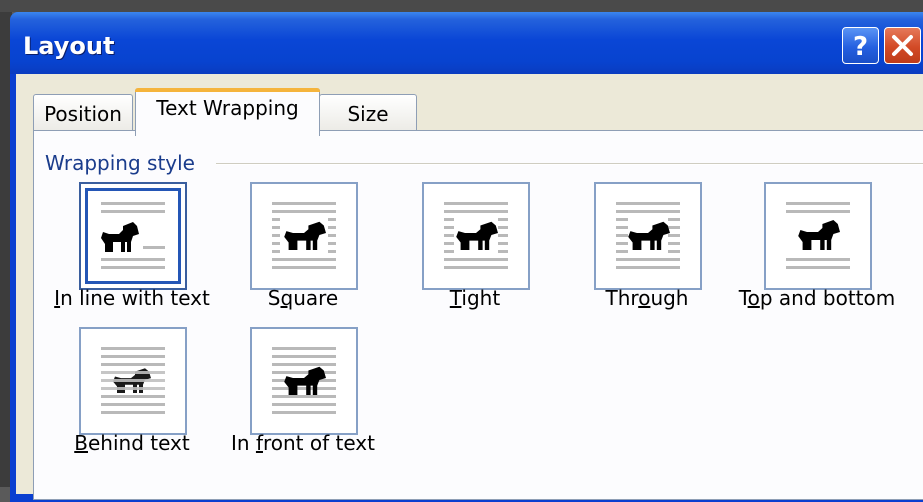 The height and width of the screenshot is (502, 923). I want to click on label-part: ront of text, so click(318, 443).